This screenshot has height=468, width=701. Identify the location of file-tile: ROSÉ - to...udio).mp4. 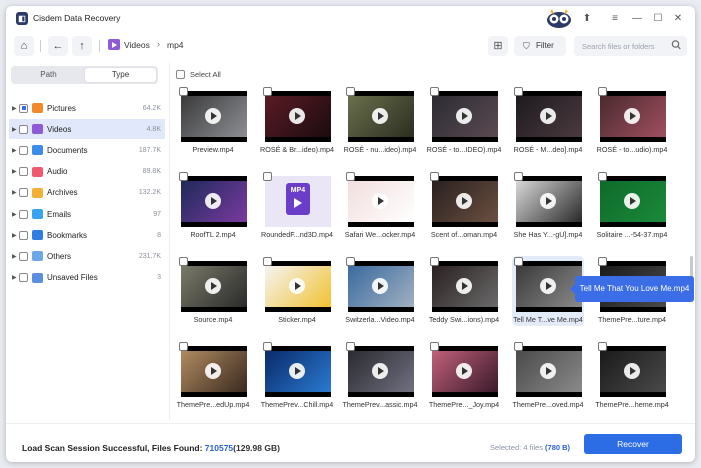
(632, 121).